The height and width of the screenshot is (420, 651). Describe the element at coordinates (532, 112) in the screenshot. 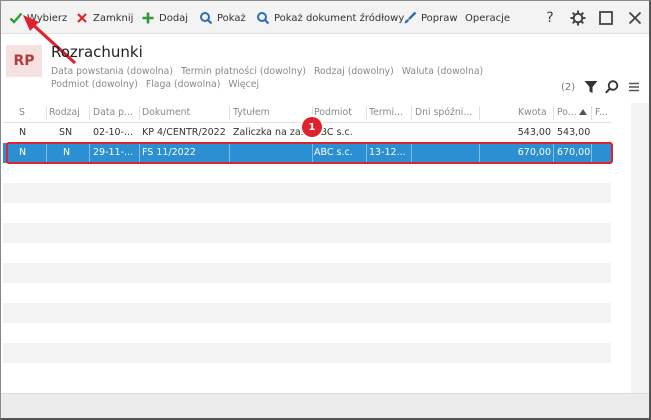

I see `column-header-amount: Kwota` at that location.